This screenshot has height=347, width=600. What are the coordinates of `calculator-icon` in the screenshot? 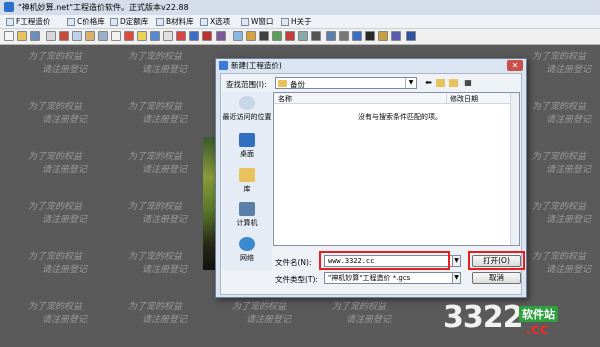 It's located at (155, 36).